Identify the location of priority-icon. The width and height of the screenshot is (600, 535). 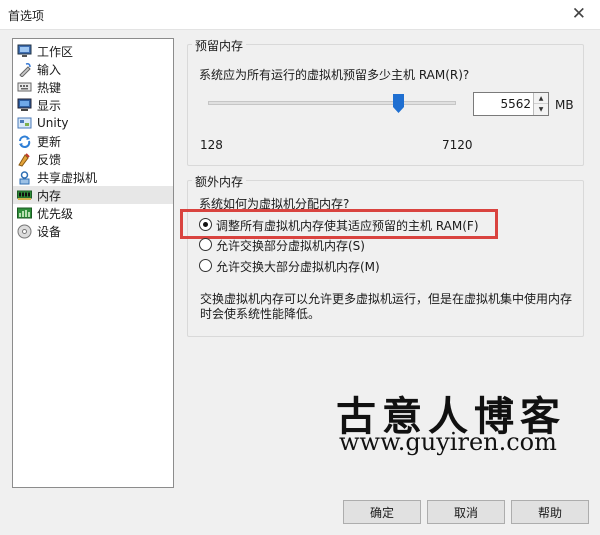
(24, 213).